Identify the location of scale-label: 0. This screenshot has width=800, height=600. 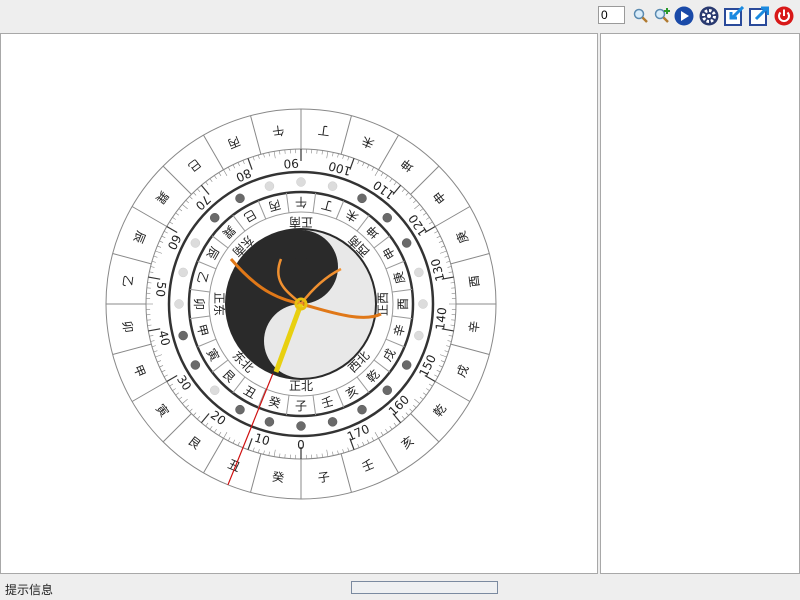
(301, 445).